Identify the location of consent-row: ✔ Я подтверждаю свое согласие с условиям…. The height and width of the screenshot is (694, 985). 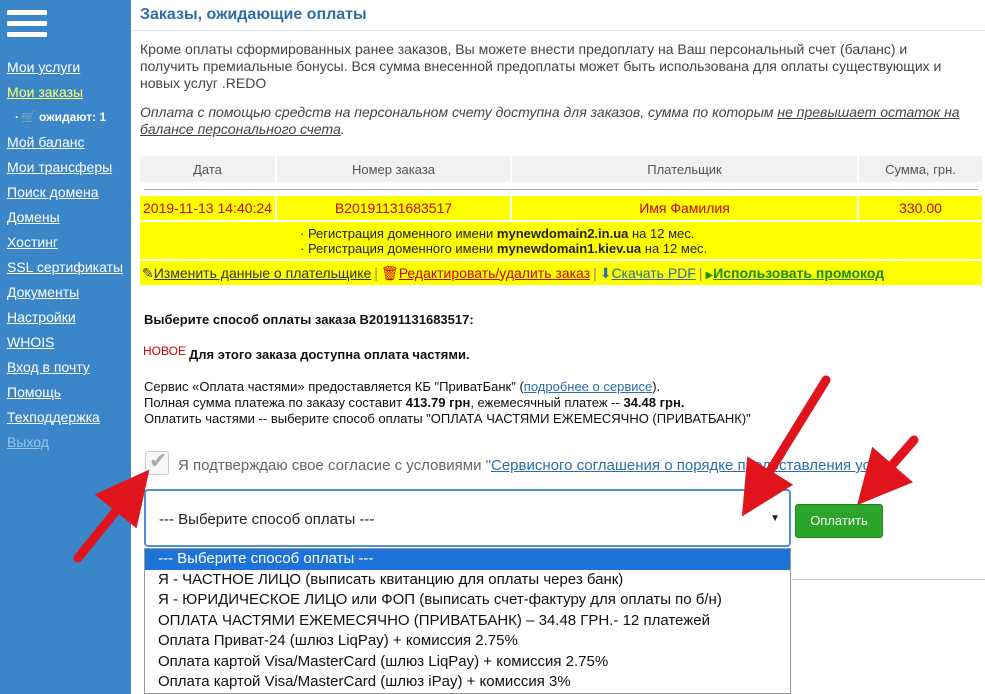
(565, 462).